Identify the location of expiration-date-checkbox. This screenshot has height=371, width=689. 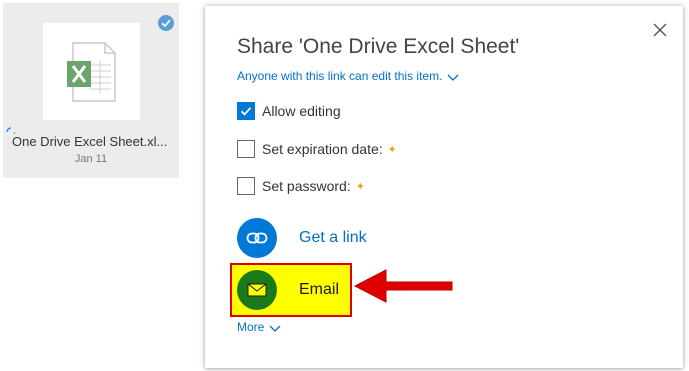
(246, 149).